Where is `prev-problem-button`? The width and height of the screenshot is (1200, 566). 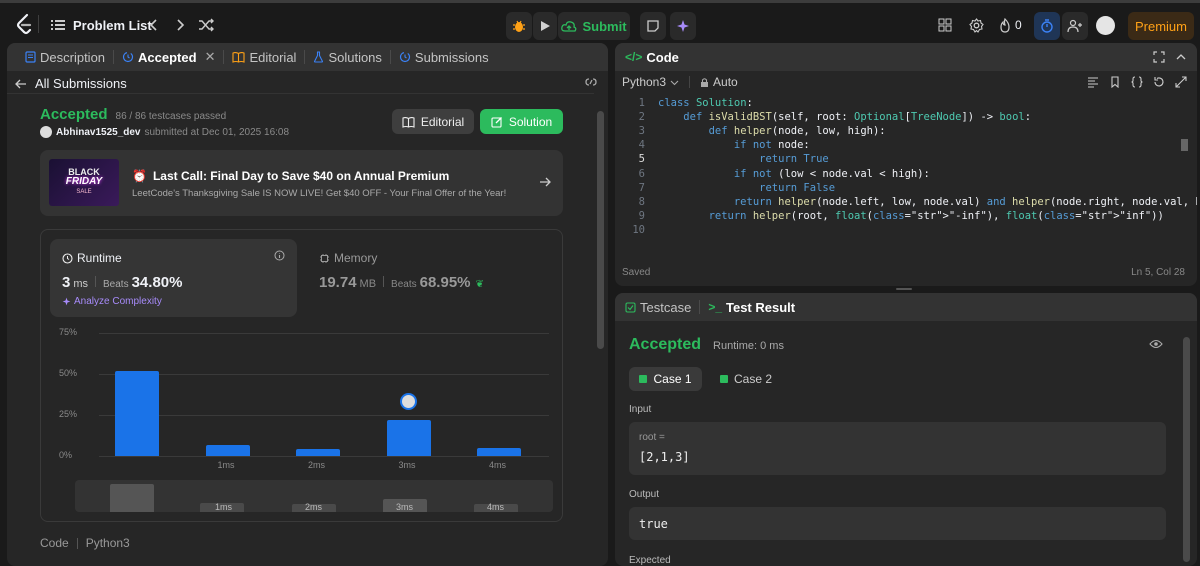
prev-problem-button is located at coordinates (154, 25).